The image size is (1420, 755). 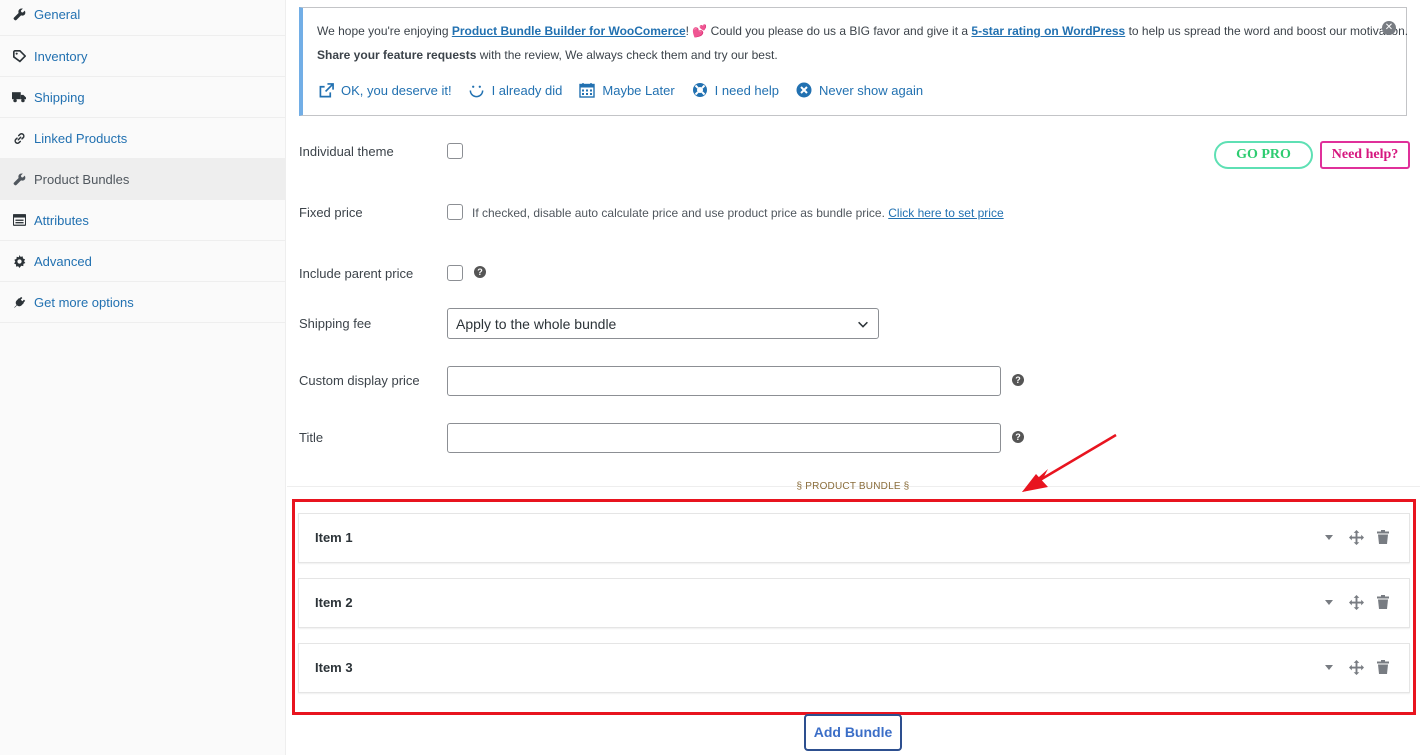 What do you see at coordinates (142, 97) in the screenshot?
I see `sidebar-item-shipping: Shipping` at bounding box center [142, 97].